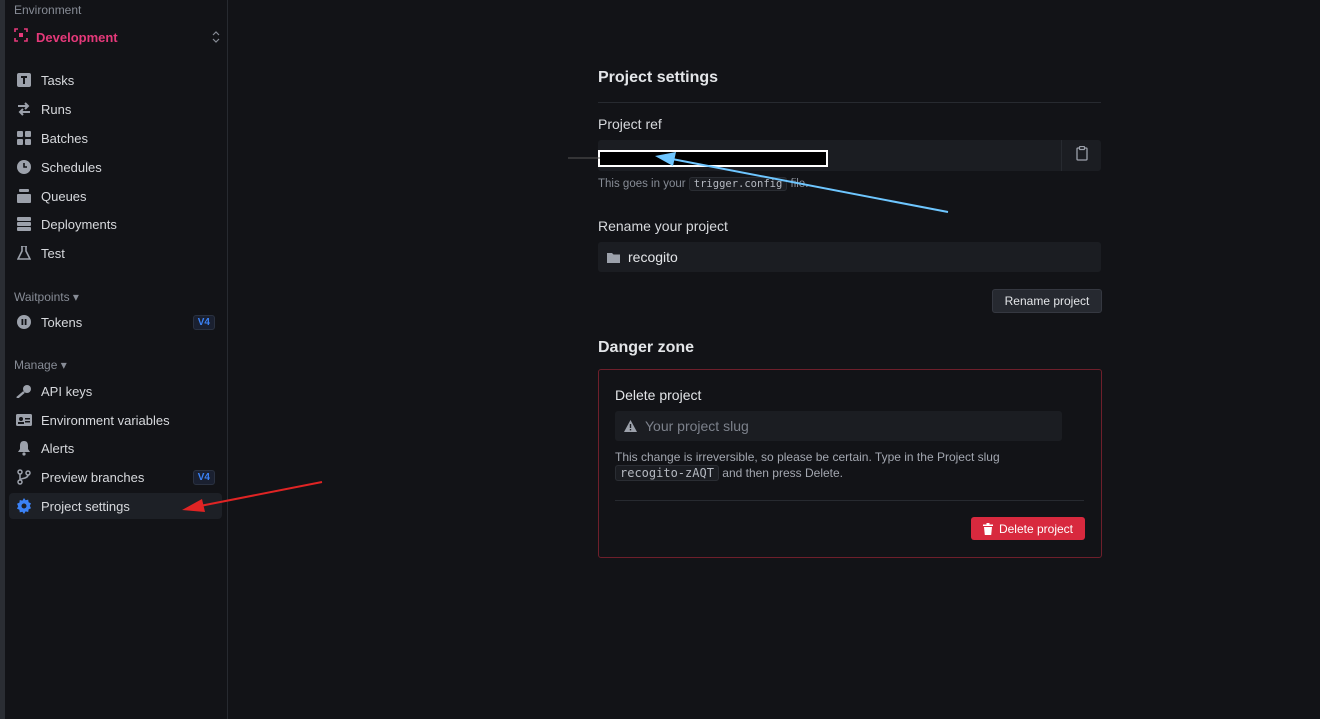 The height and width of the screenshot is (719, 1320). Describe the element at coordinates (21, 37) in the screenshot. I see `environment-icon` at that location.